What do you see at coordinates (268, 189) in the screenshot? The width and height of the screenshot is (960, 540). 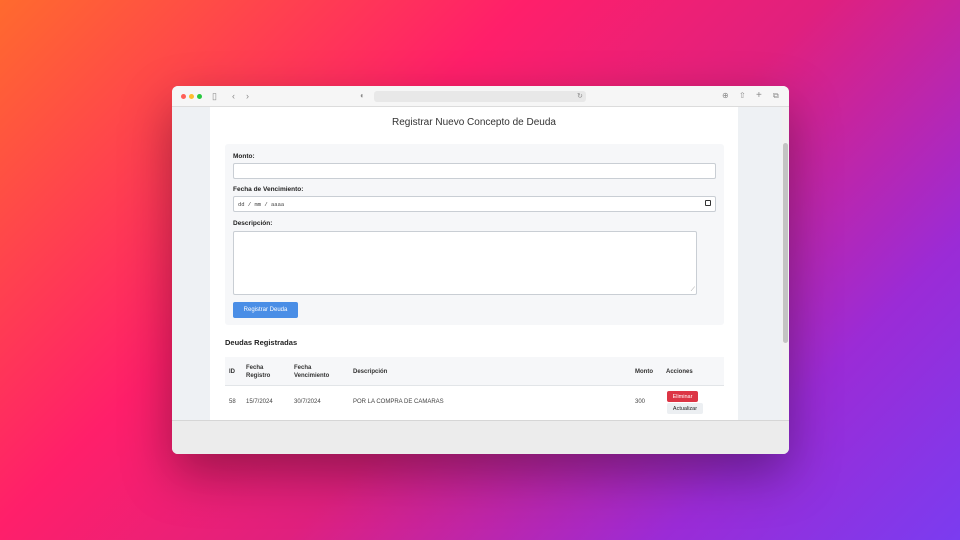 I see `fecha-vencimiento-label: Fecha de Vencimiento:` at bounding box center [268, 189].